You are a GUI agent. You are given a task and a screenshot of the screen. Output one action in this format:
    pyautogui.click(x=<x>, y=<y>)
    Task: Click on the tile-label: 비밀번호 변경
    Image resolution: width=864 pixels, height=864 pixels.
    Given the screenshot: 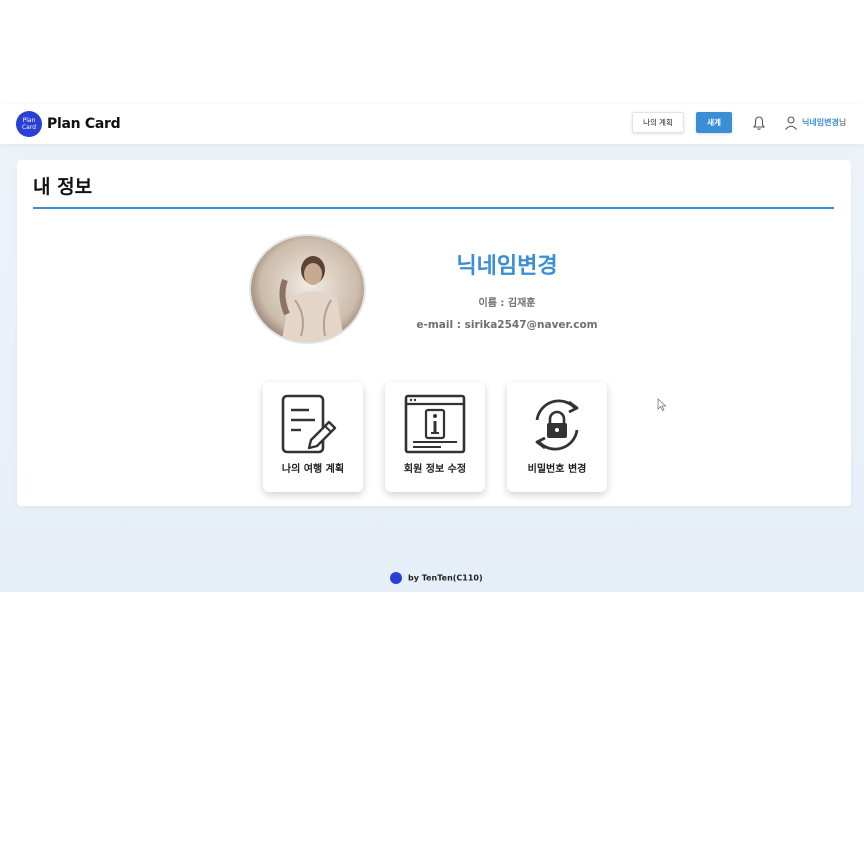 What is the action you would take?
    pyautogui.click(x=557, y=469)
    